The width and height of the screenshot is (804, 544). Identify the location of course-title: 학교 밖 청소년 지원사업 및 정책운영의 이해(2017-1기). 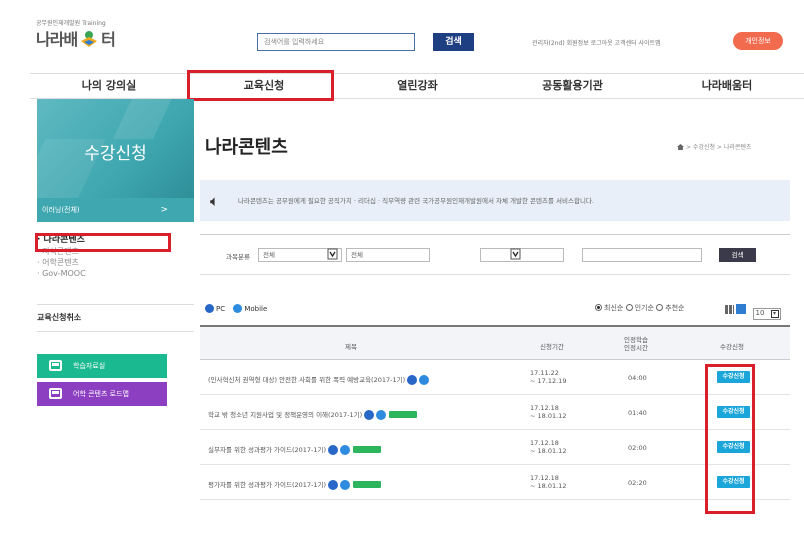
(313, 414).